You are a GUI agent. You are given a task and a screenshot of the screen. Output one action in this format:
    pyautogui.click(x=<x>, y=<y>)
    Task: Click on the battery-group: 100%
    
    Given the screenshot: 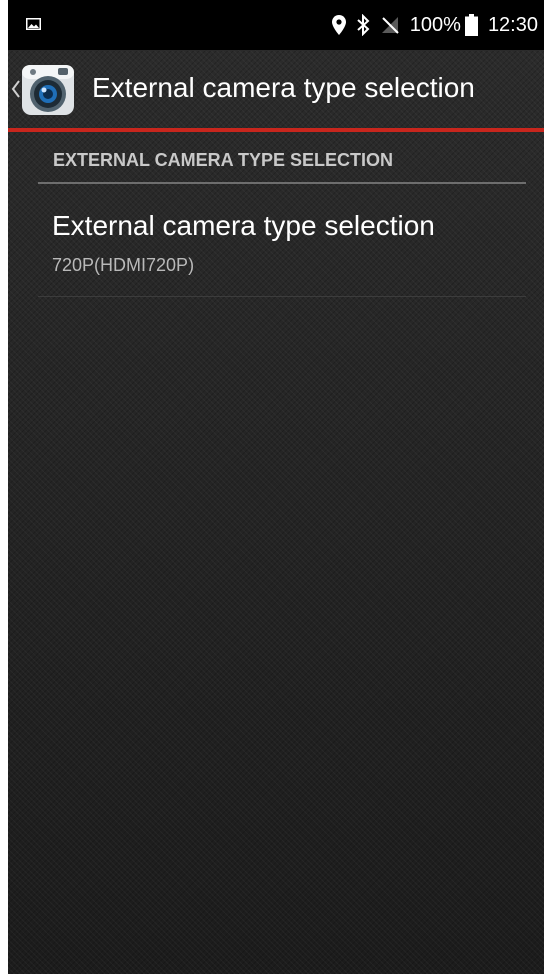 What is the action you would take?
    pyautogui.click(x=444, y=25)
    